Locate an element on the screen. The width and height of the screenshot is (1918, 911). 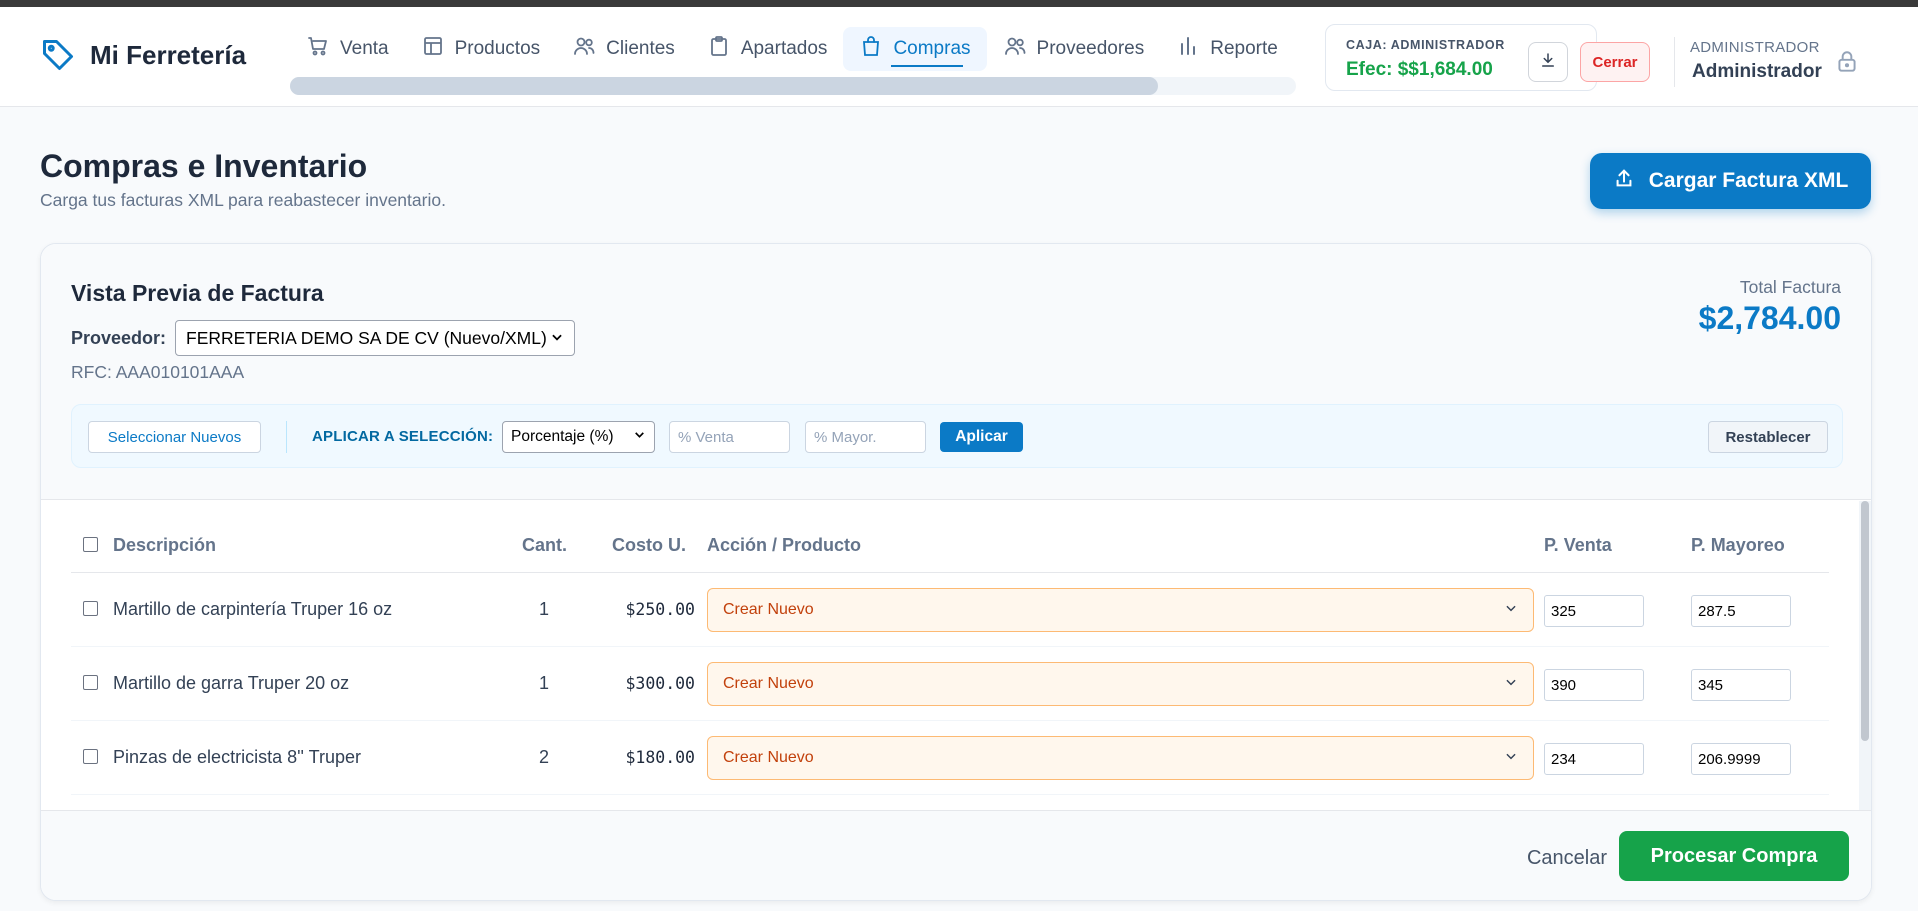
user-role: ADMINISTRADOR is located at coordinates (1755, 47).